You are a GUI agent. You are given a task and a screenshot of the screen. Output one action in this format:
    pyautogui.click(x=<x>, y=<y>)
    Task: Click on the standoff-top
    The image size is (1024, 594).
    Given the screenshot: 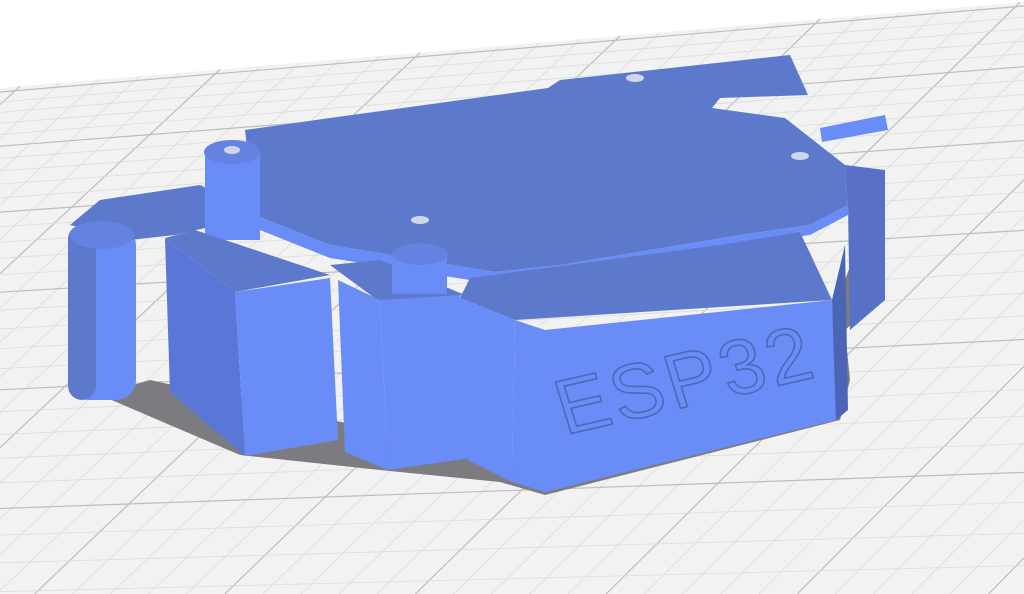 What is the action you would take?
    pyautogui.click(x=420, y=254)
    